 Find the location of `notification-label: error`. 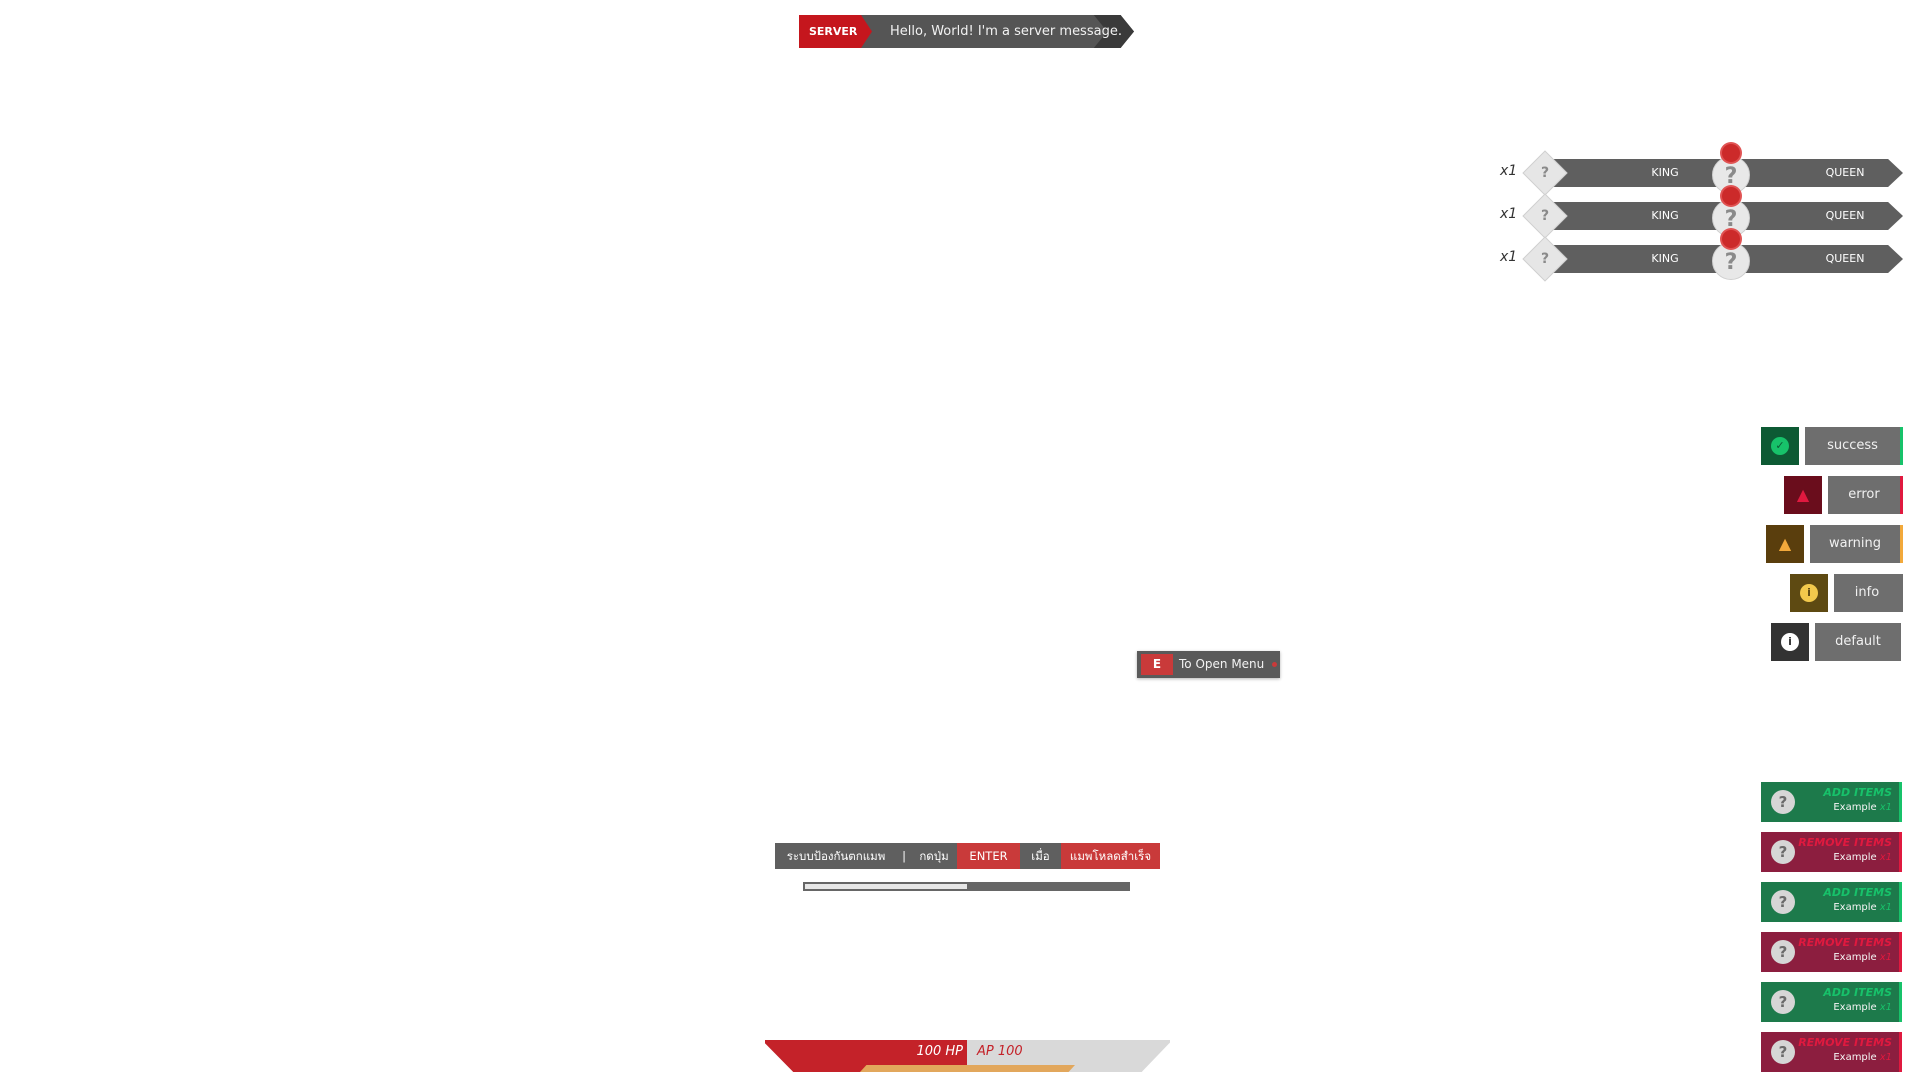

notification-label: error is located at coordinates (1864, 495).